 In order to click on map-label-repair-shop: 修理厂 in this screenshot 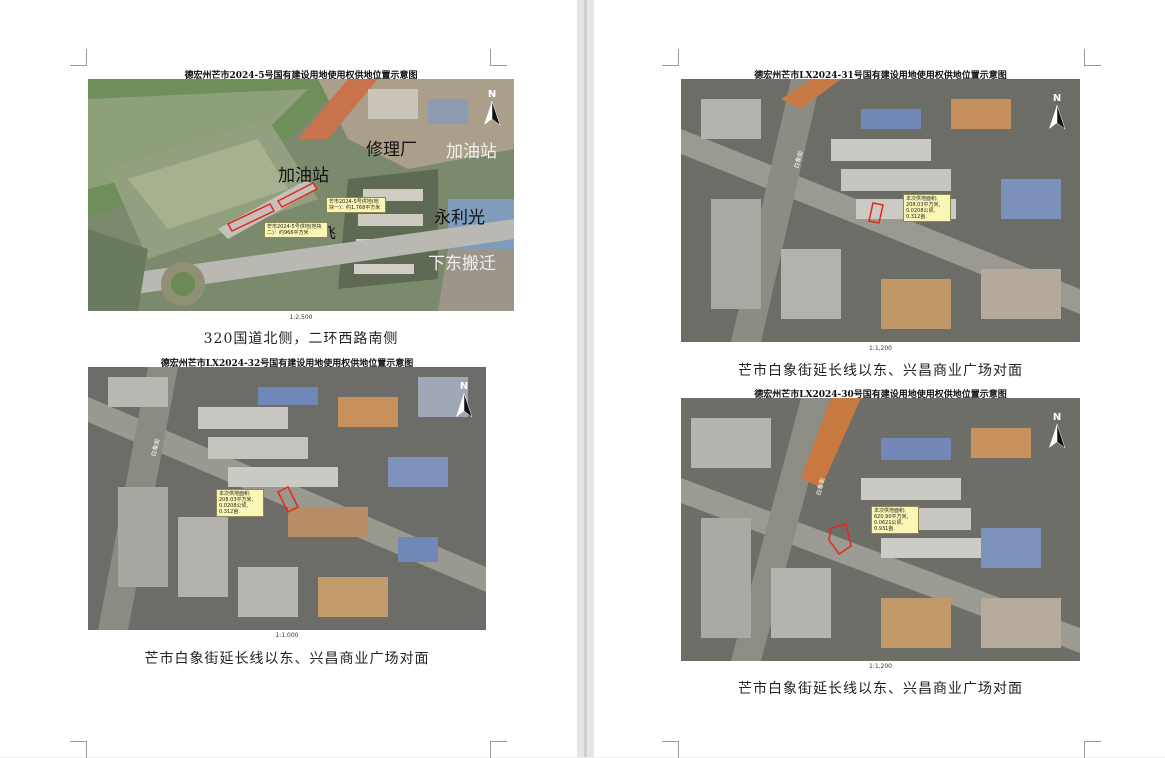, I will do `click(391, 150)`.